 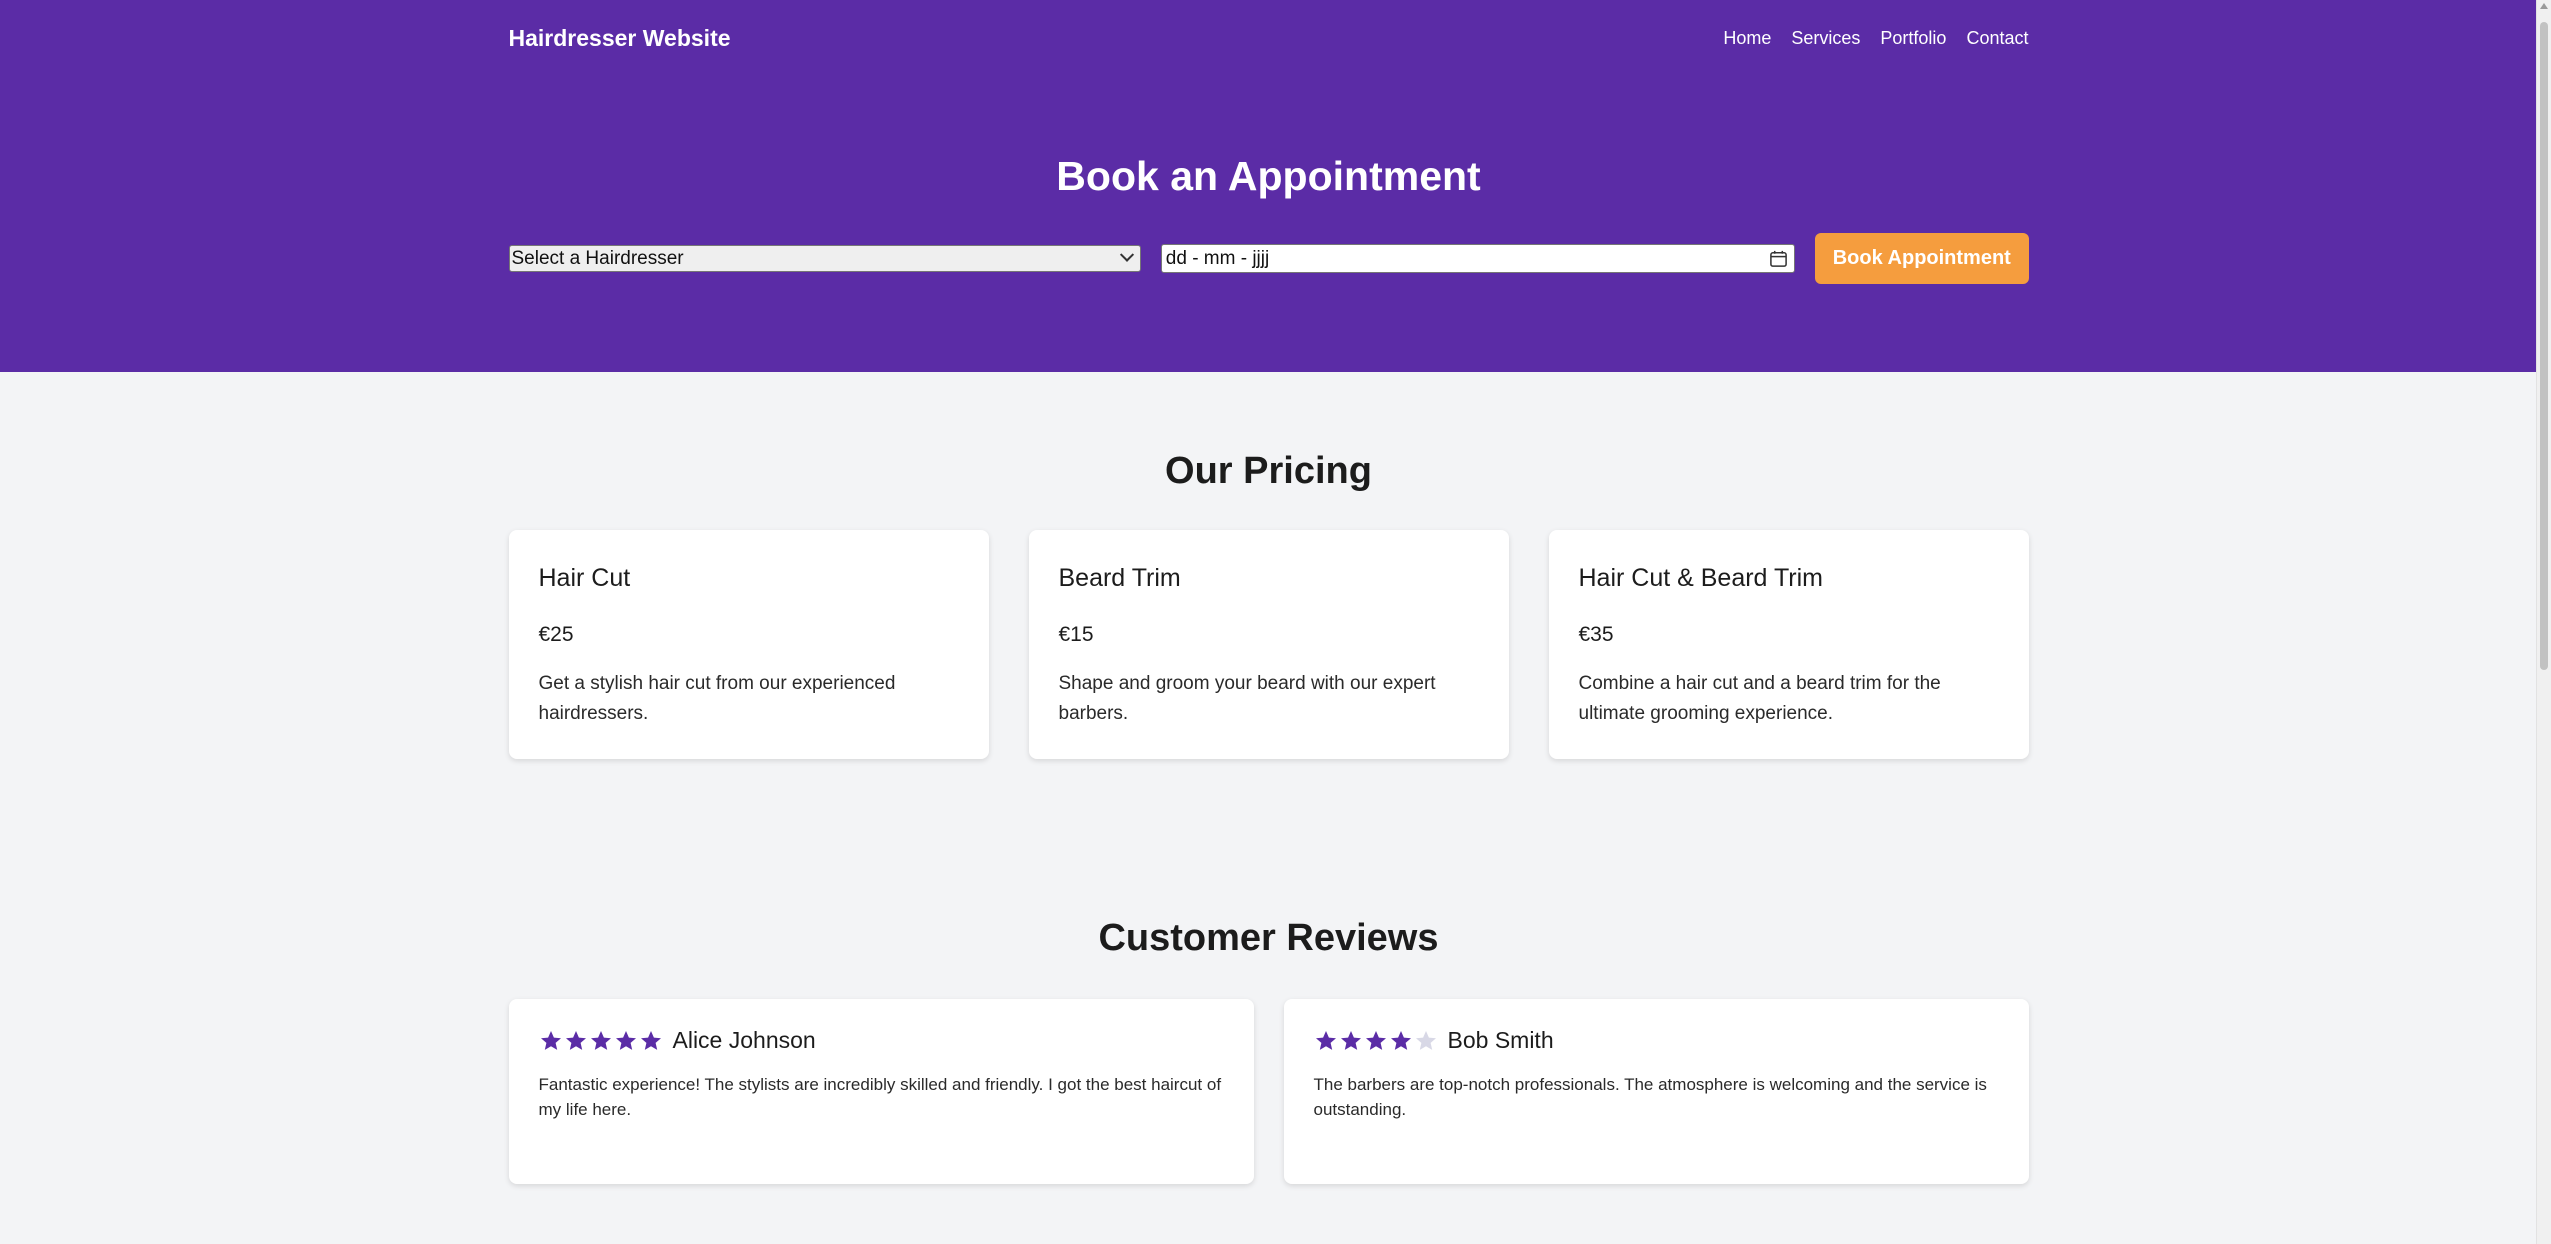 I want to click on price-card-price: €15, so click(x=1076, y=634).